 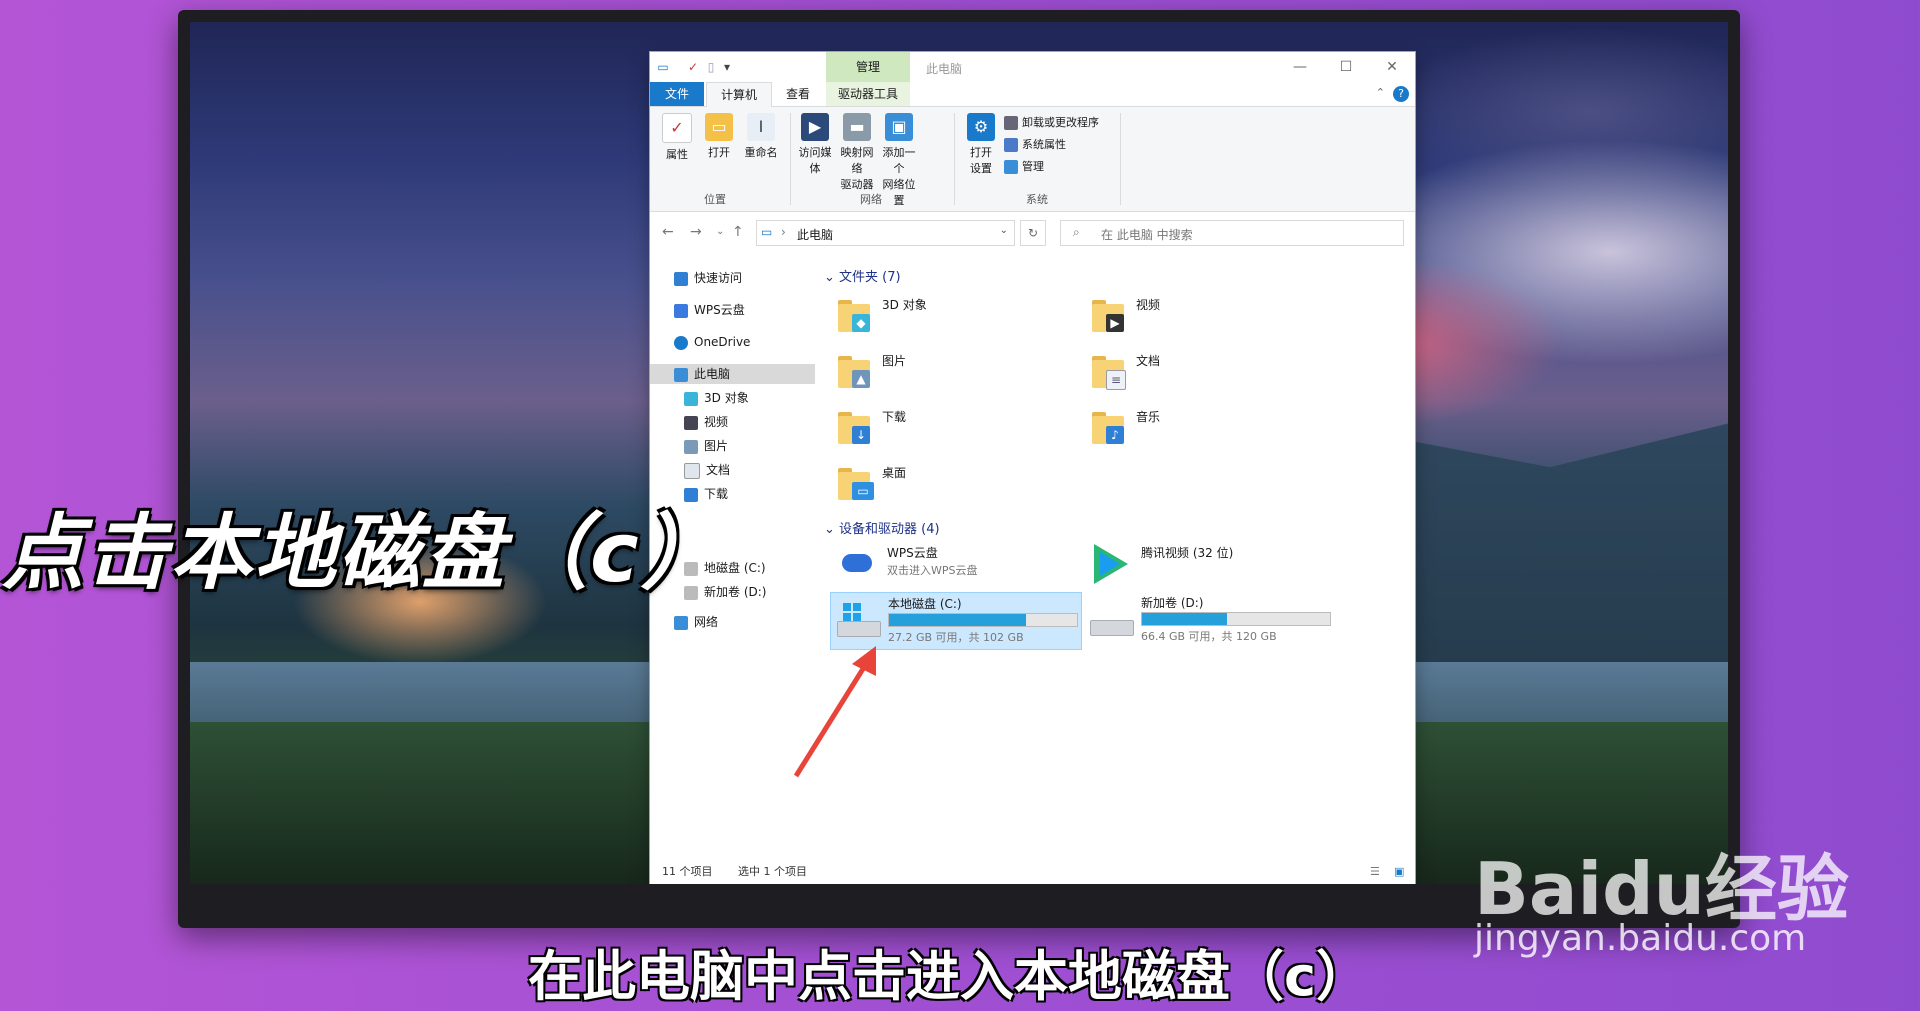 What do you see at coordinates (716, 398) in the screenshot?
I see `nav-item-3d-objects: 3D 对象` at bounding box center [716, 398].